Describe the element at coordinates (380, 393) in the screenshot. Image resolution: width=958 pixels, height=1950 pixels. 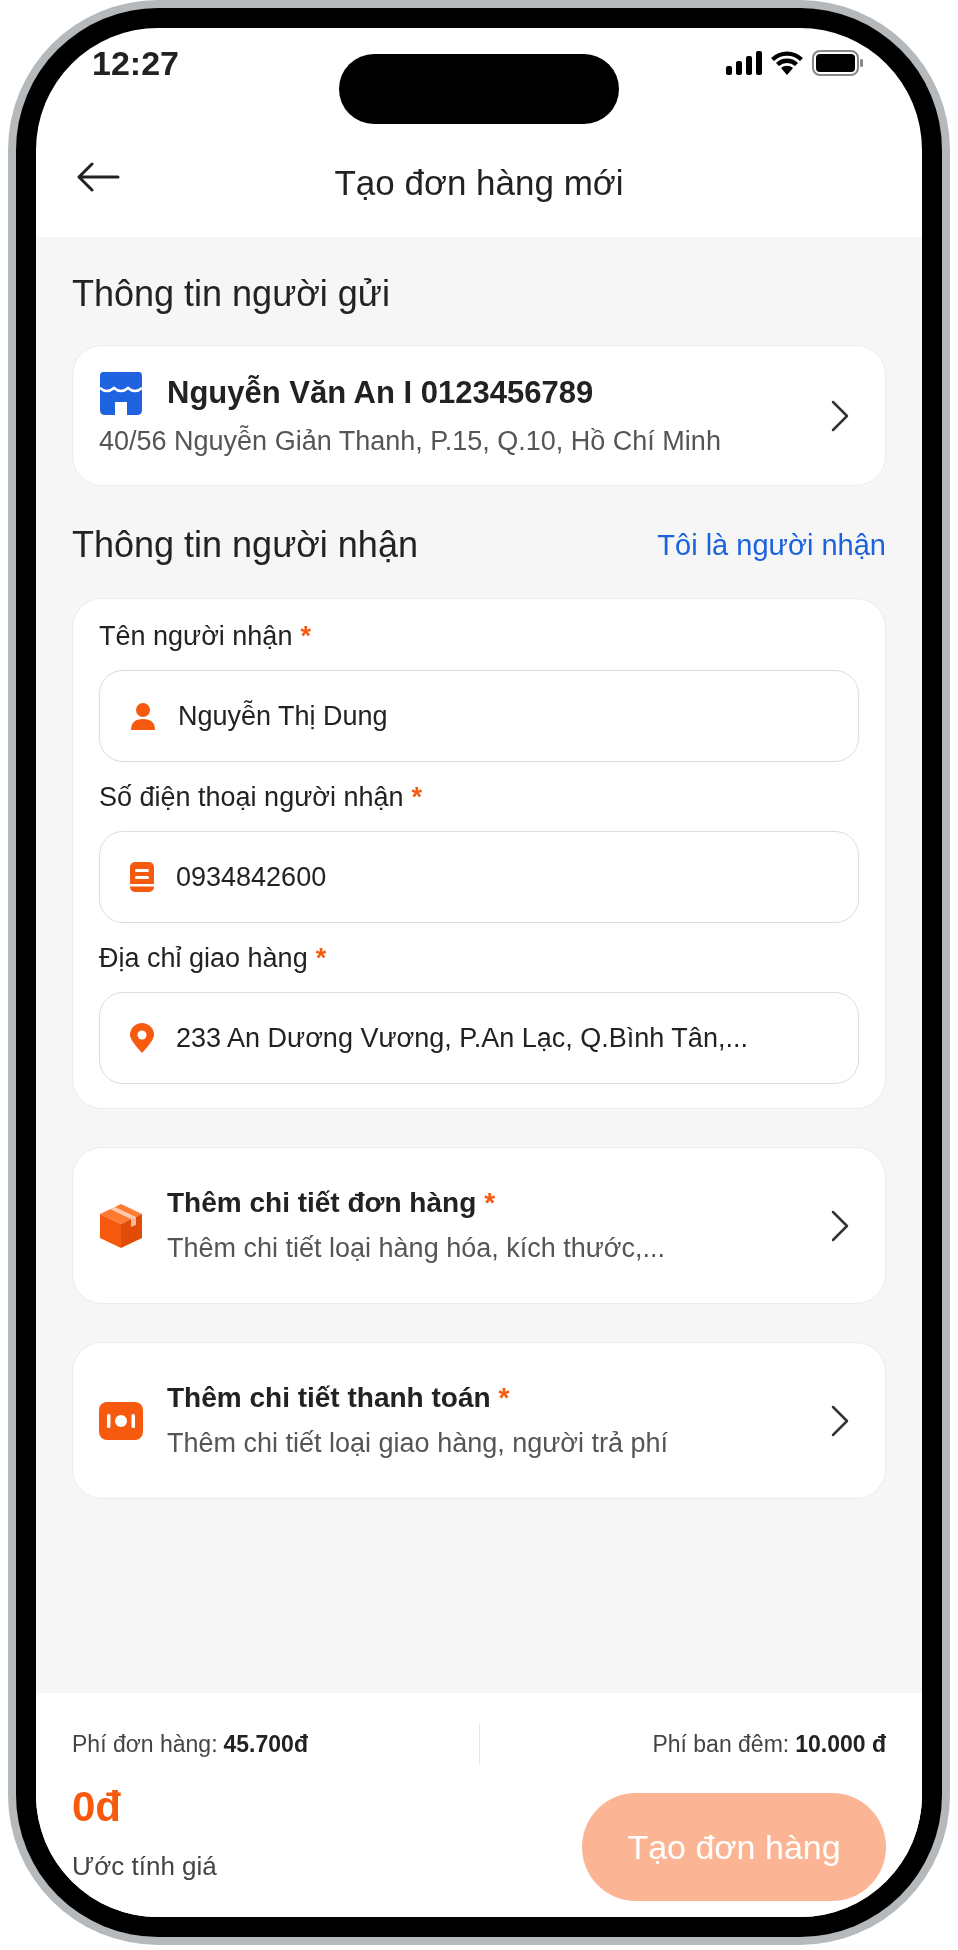
I see `sender-name: Nguyễn Văn An I 0123456789` at that location.